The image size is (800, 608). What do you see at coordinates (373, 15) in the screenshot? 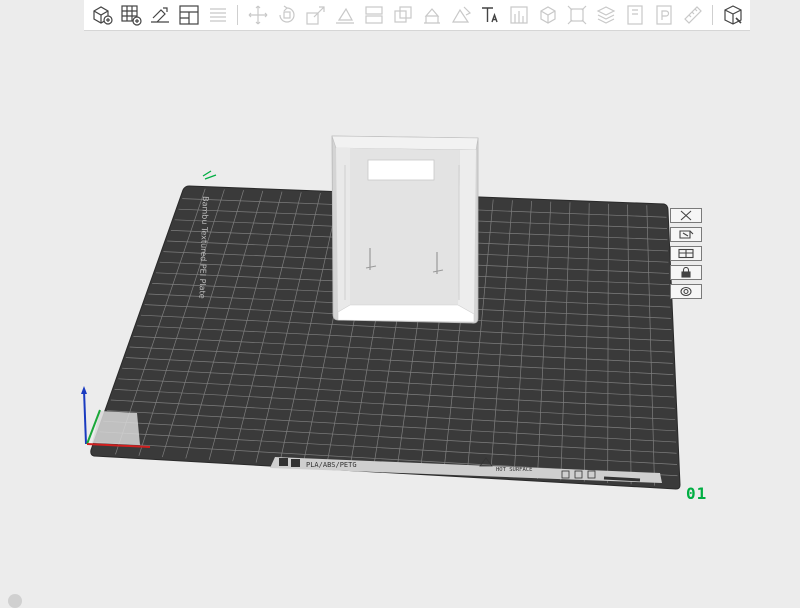
I see `cut-icon` at bounding box center [373, 15].